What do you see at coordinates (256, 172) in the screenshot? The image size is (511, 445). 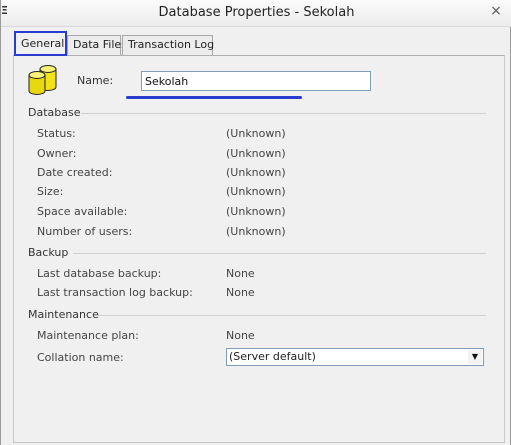 I see `date-created-value: (Unknown)` at bounding box center [256, 172].